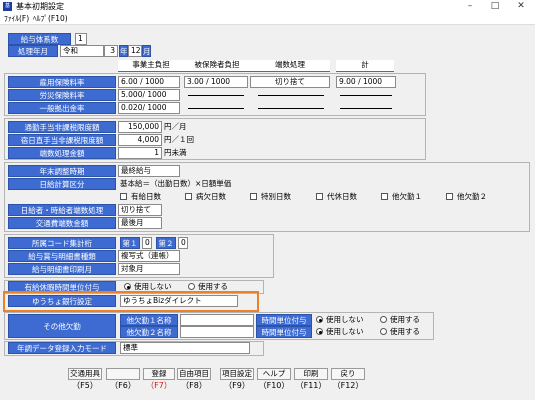 The height and width of the screenshot is (400, 535). Describe the element at coordinates (366, 82) in the screenshot. I see `employment-total-field: 9.00 / 1000` at that location.